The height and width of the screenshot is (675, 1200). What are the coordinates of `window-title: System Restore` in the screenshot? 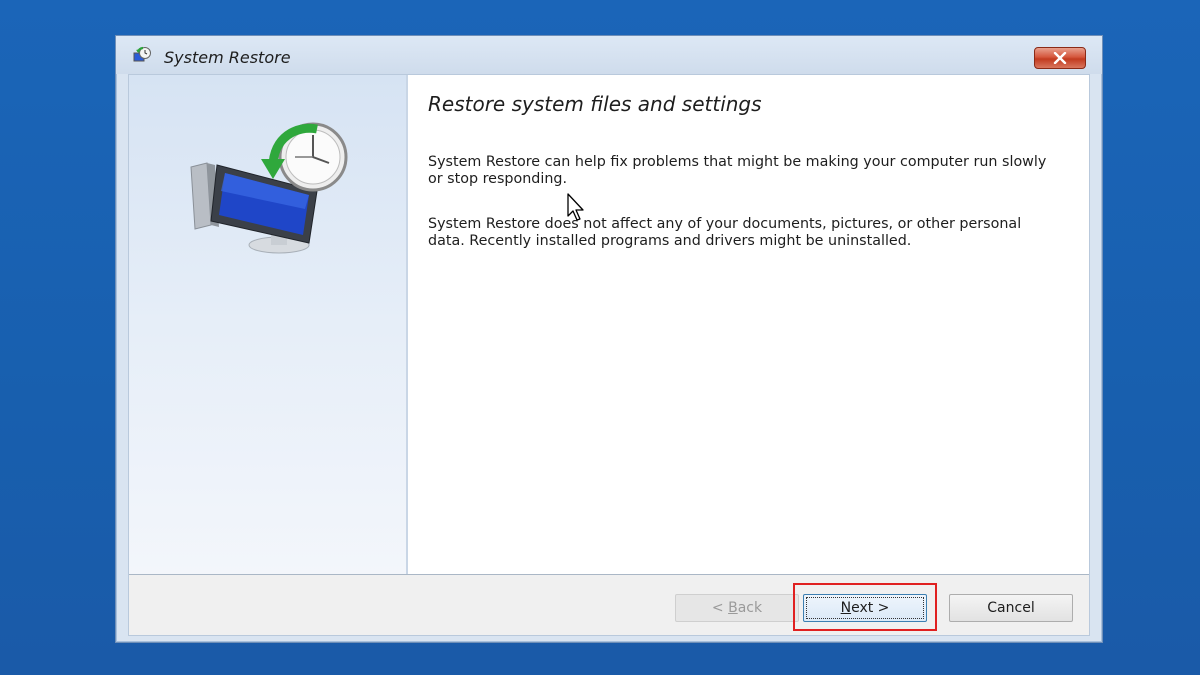 It's located at (227, 57).